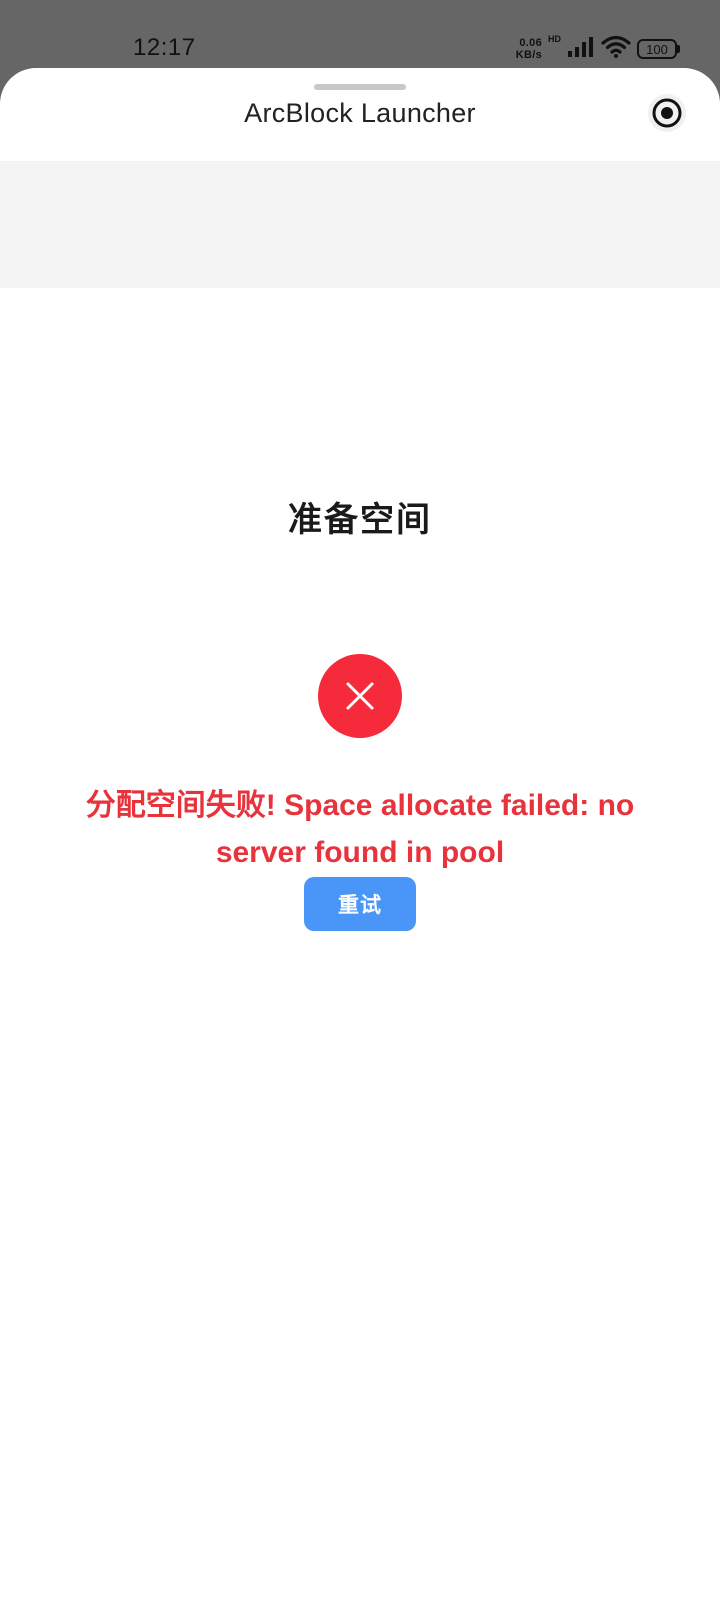  I want to click on network-speed-unit: KB/s, so click(528, 55).